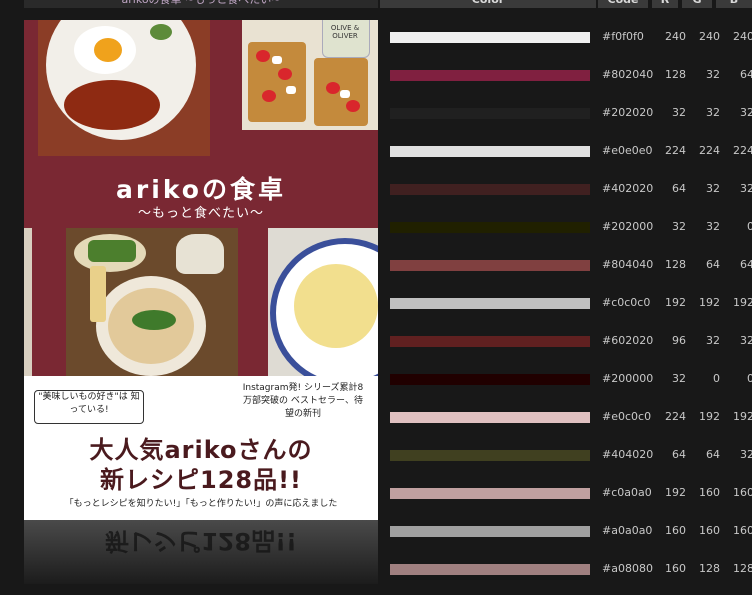 Image resolution: width=752 pixels, height=595 pixels. Describe the element at coordinates (623, 36) in the screenshot. I see `hex-code: #f0f0f0` at that location.